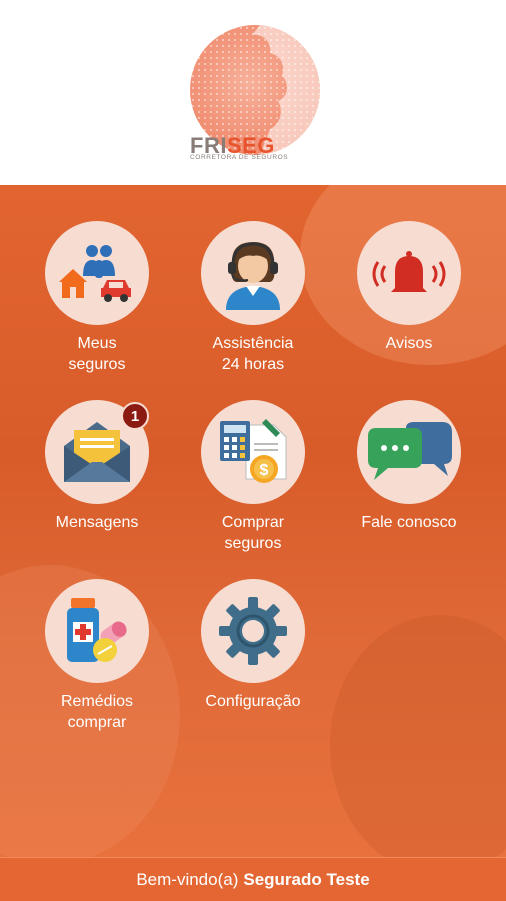 This screenshot has height=901, width=506. I want to click on bell-icon, so click(409, 273).